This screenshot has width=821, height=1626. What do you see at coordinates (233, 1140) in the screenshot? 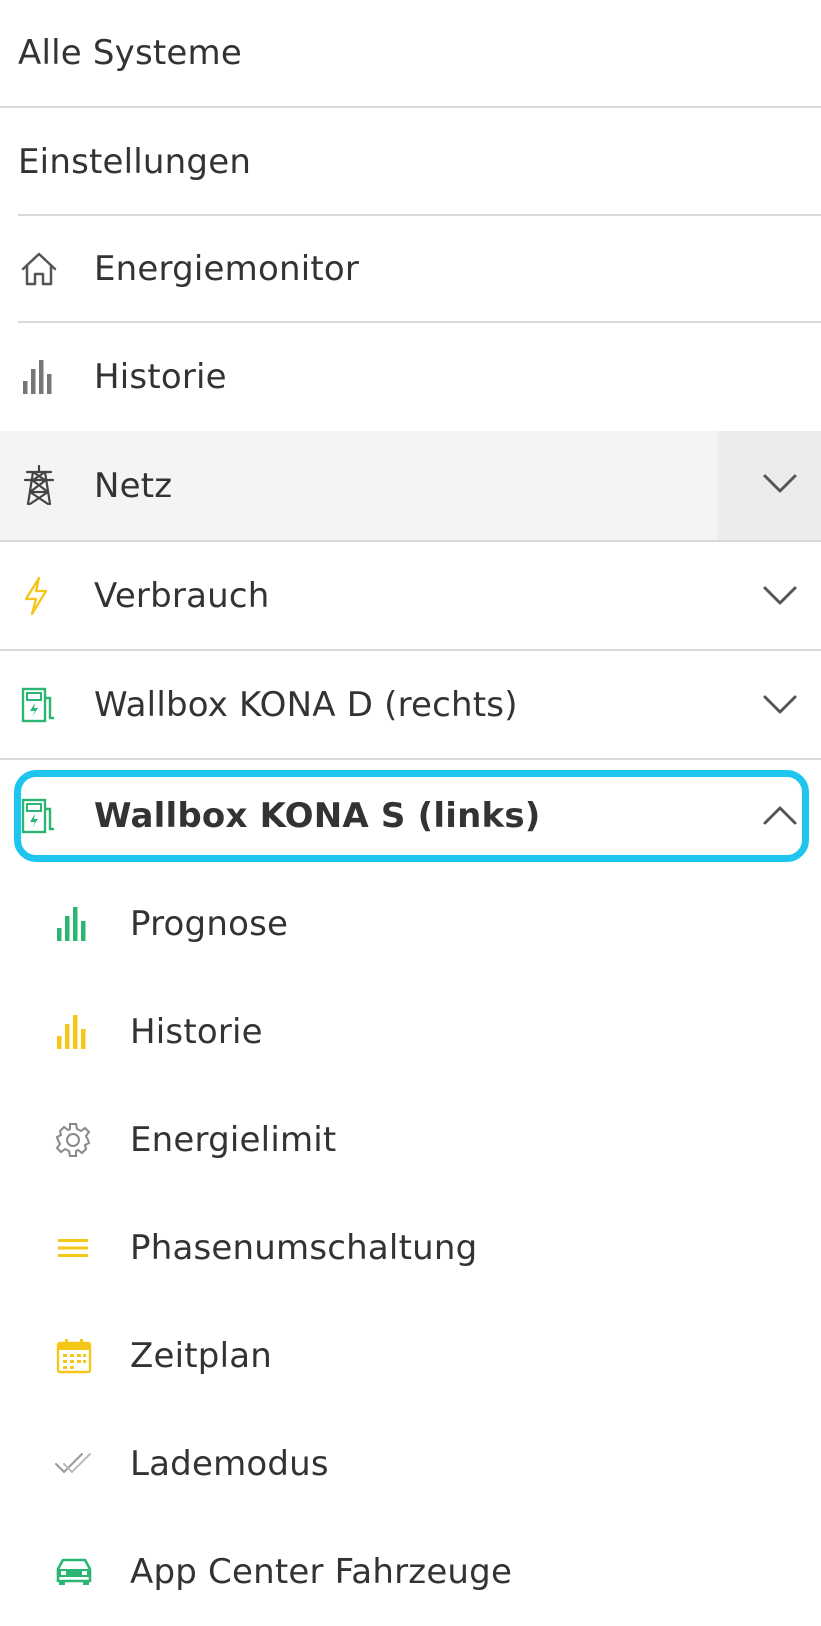
I see `submenu-item-label: Energielimit` at bounding box center [233, 1140].